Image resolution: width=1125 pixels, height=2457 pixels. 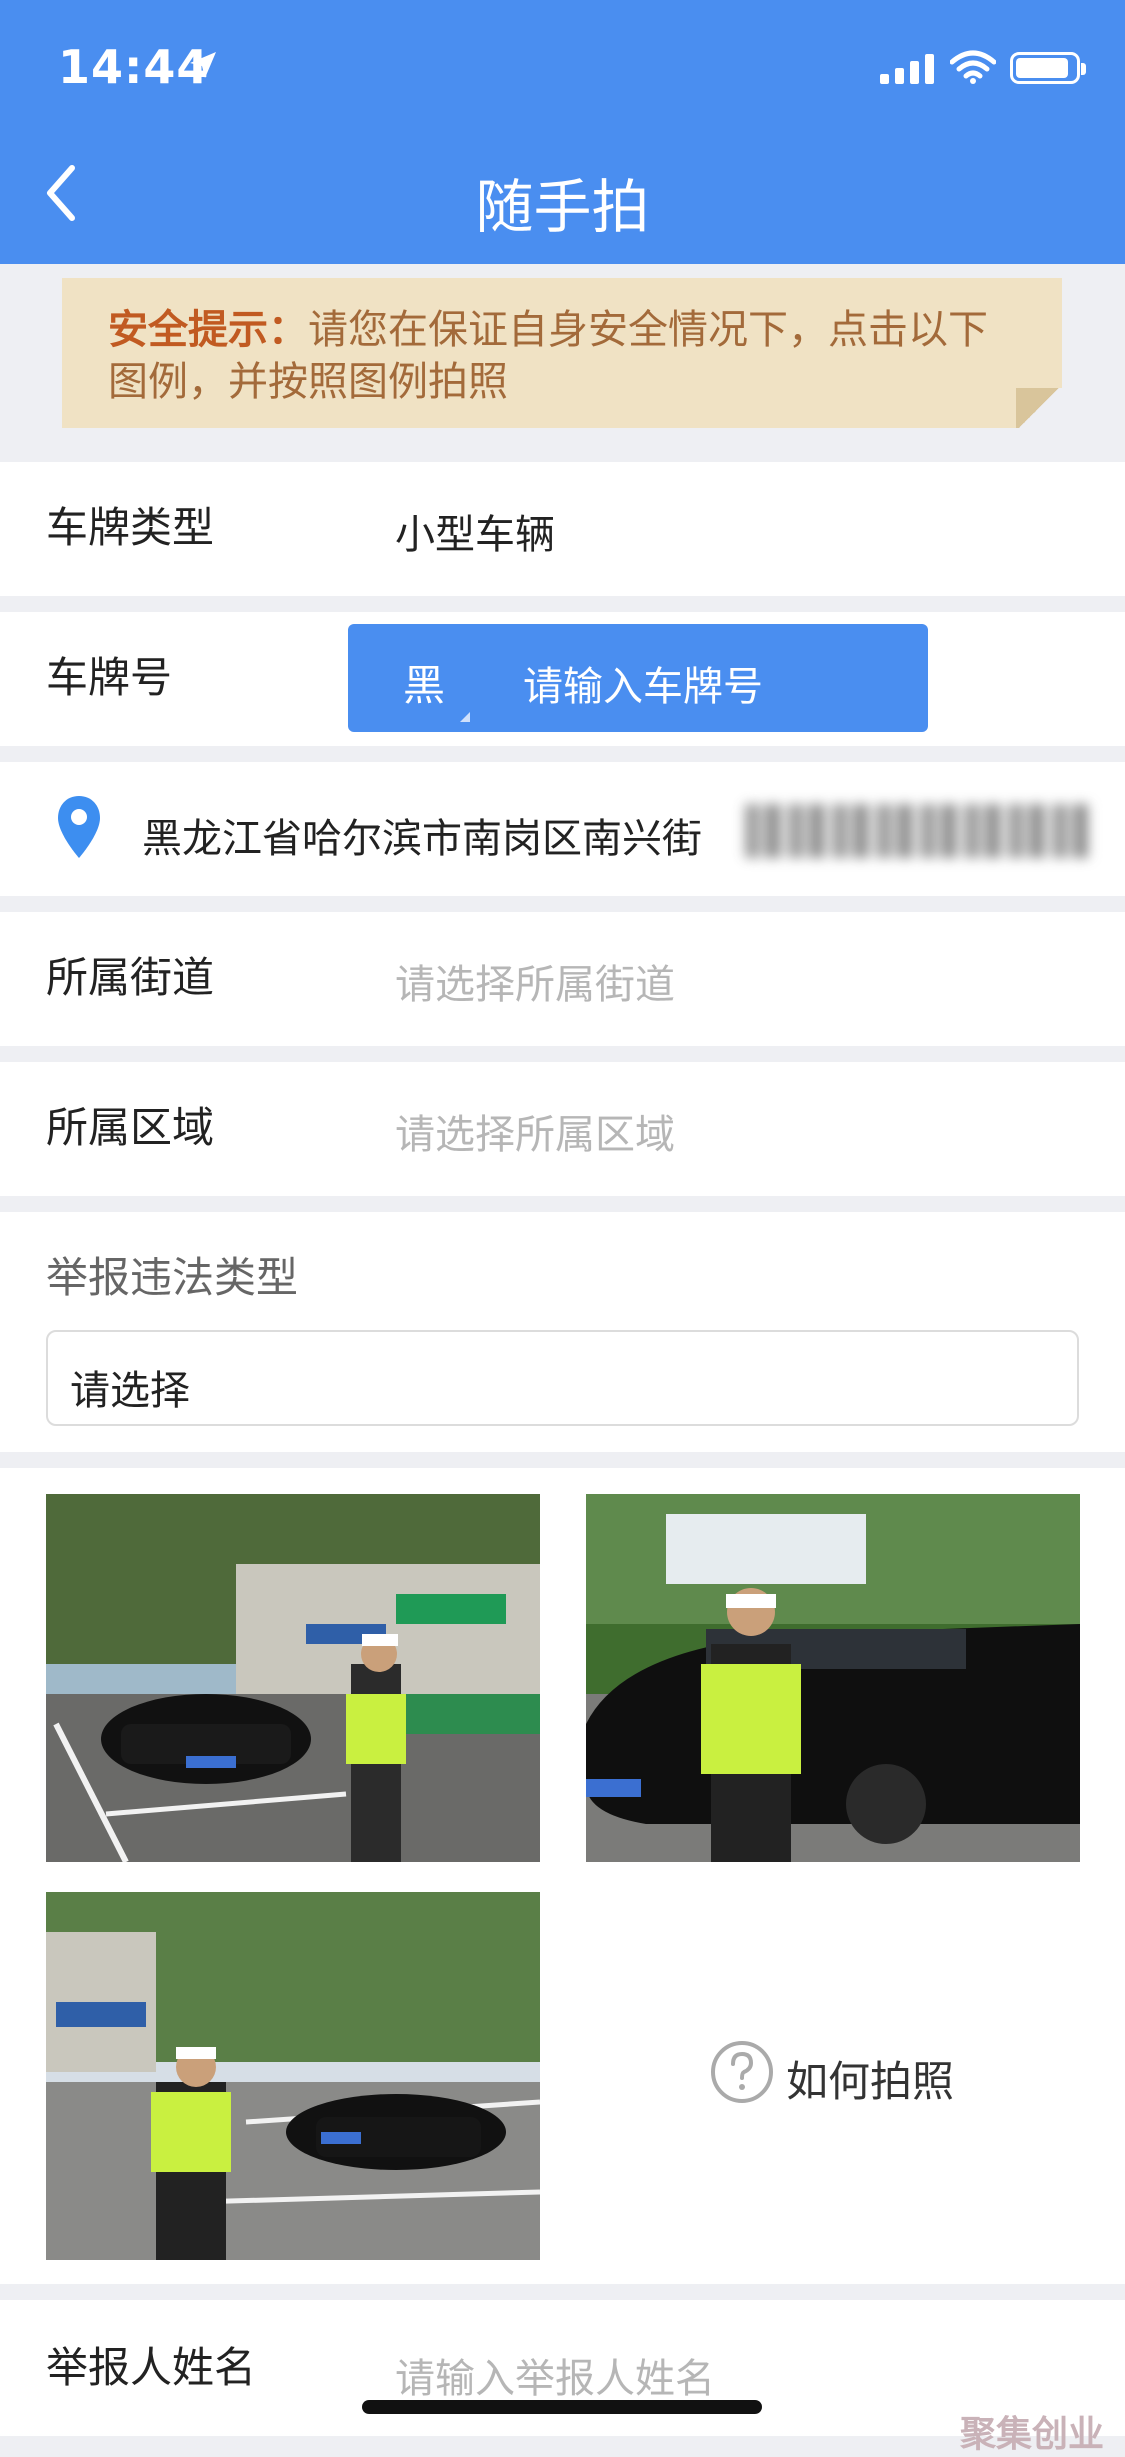 What do you see at coordinates (208, 330) in the screenshot?
I see `safety-notice-lead: 安全提示：` at bounding box center [208, 330].